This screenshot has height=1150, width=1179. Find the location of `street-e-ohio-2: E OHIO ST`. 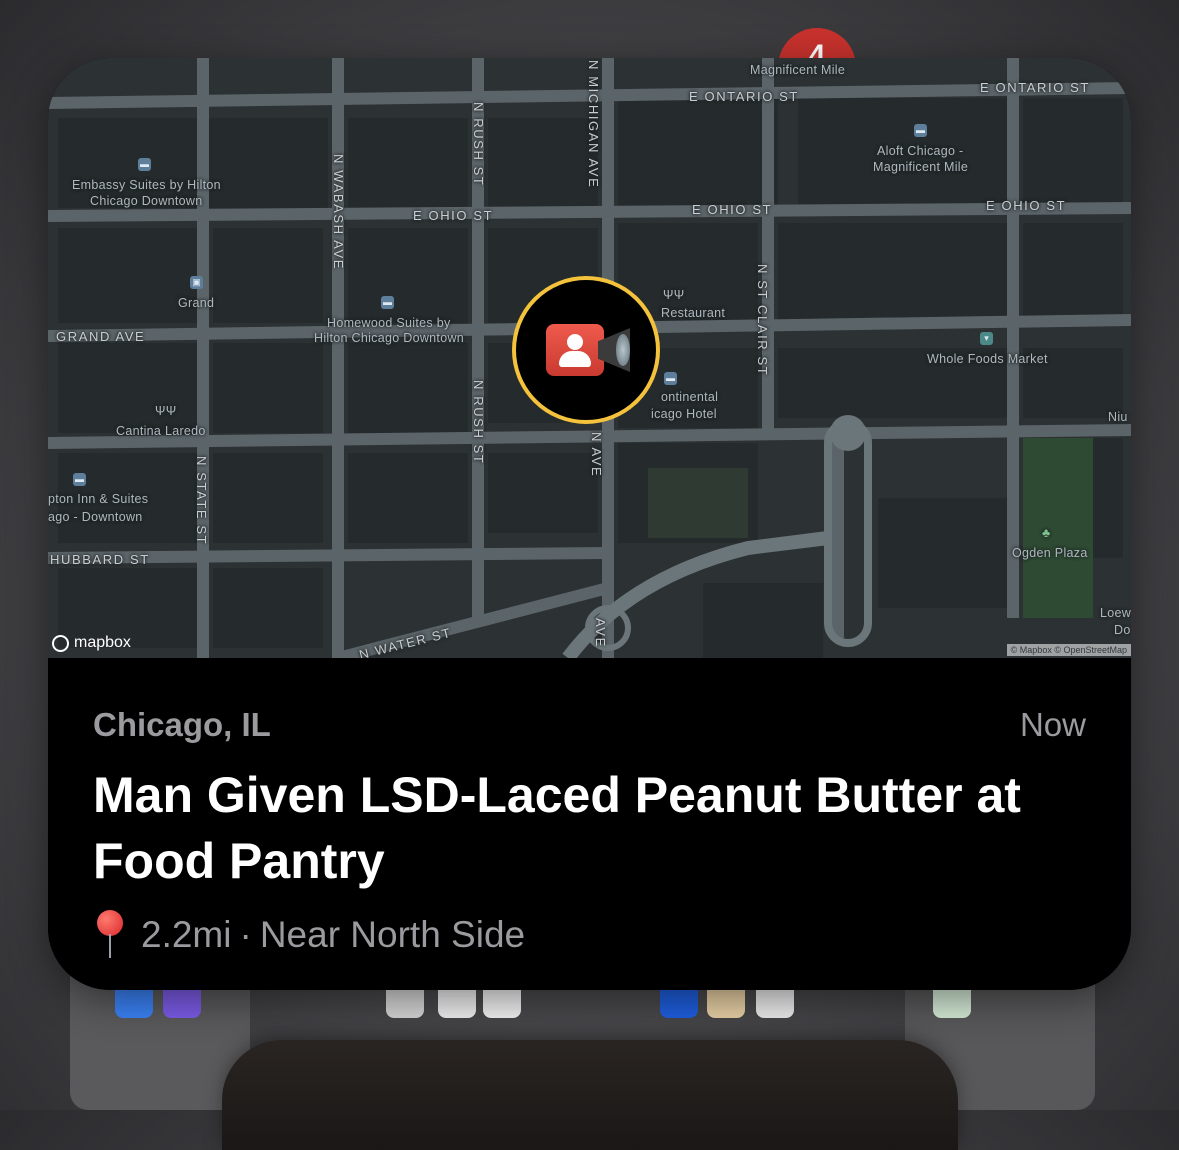

street-e-ohio-2: E OHIO ST is located at coordinates (732, 209).